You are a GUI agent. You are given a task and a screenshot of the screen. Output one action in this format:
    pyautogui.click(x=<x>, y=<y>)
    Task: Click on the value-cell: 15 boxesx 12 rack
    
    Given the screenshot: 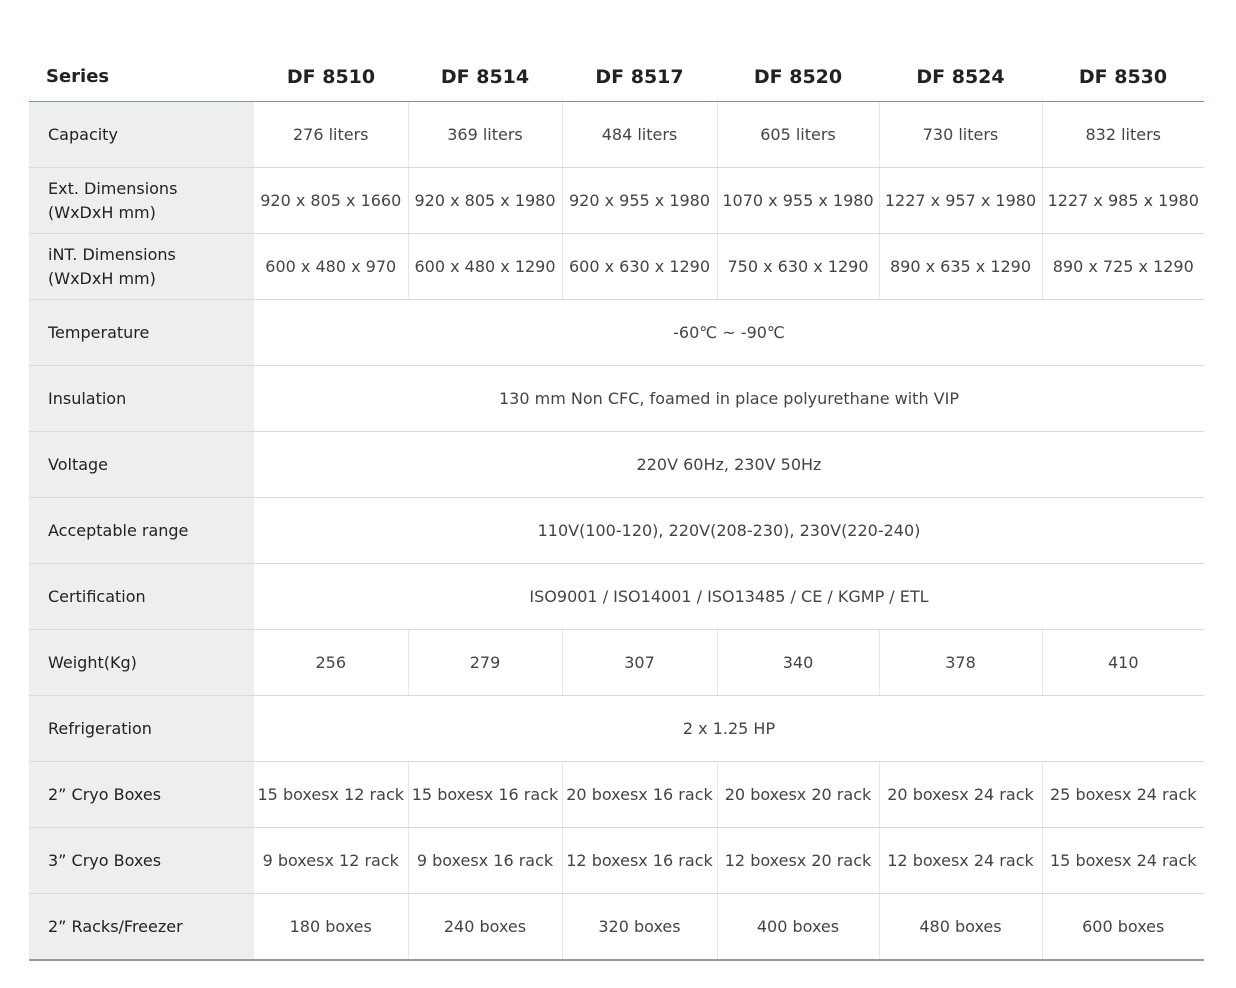 What is the action you would take?
    pyautogui.click(x=331, y=794)
    